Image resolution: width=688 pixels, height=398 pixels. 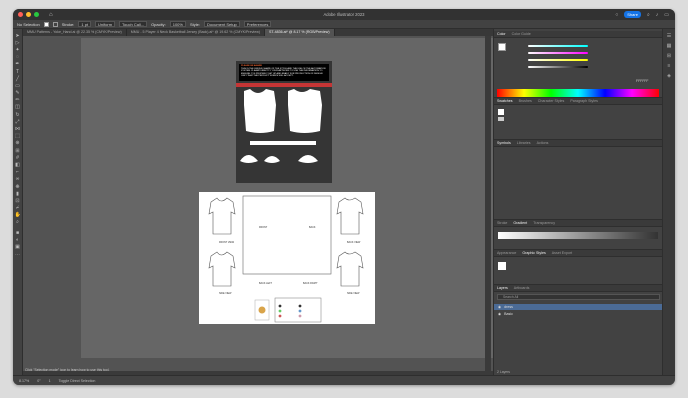 What do you see at coordinates (506, 253) in the screenshot?
I see `tab-appearance: Appearance` at bounding box center [506, 253].